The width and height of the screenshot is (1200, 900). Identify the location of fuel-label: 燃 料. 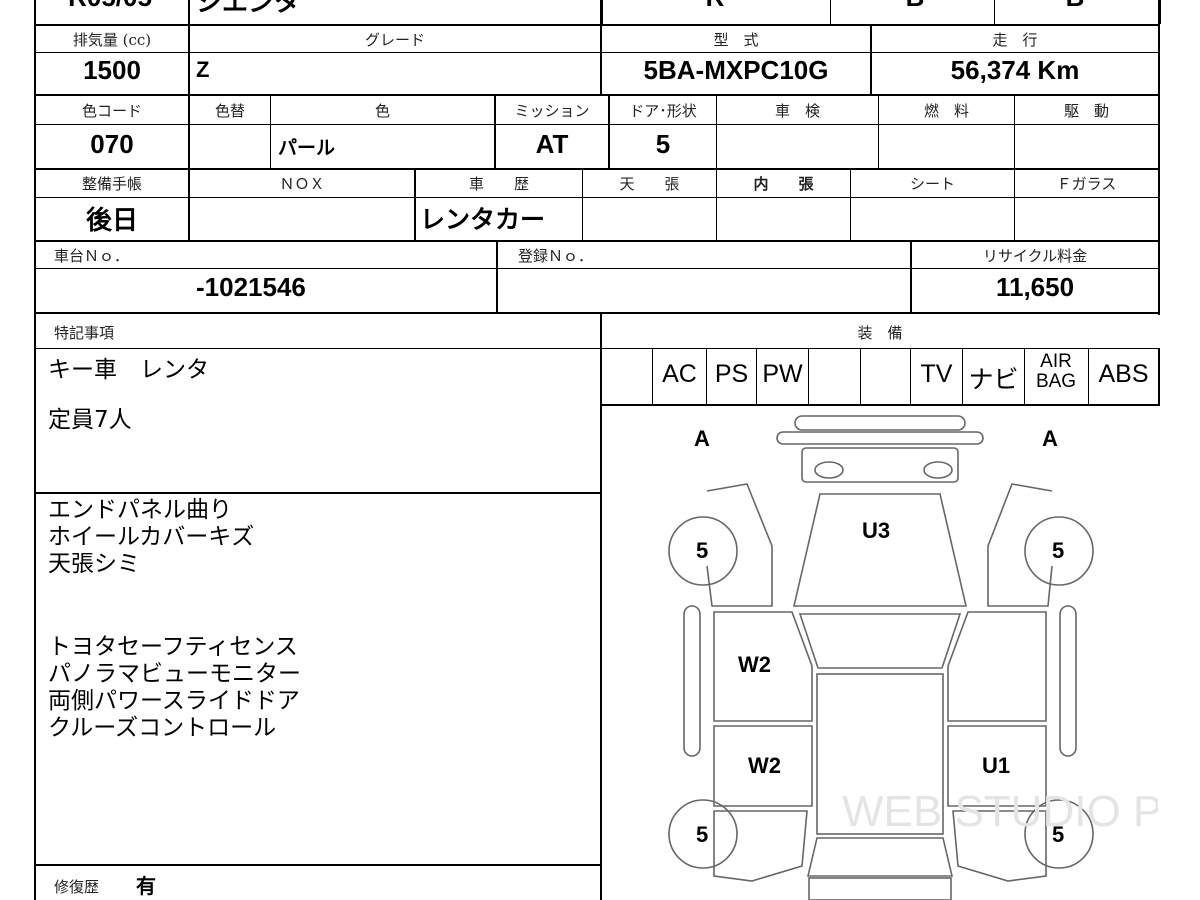
(946, 111).